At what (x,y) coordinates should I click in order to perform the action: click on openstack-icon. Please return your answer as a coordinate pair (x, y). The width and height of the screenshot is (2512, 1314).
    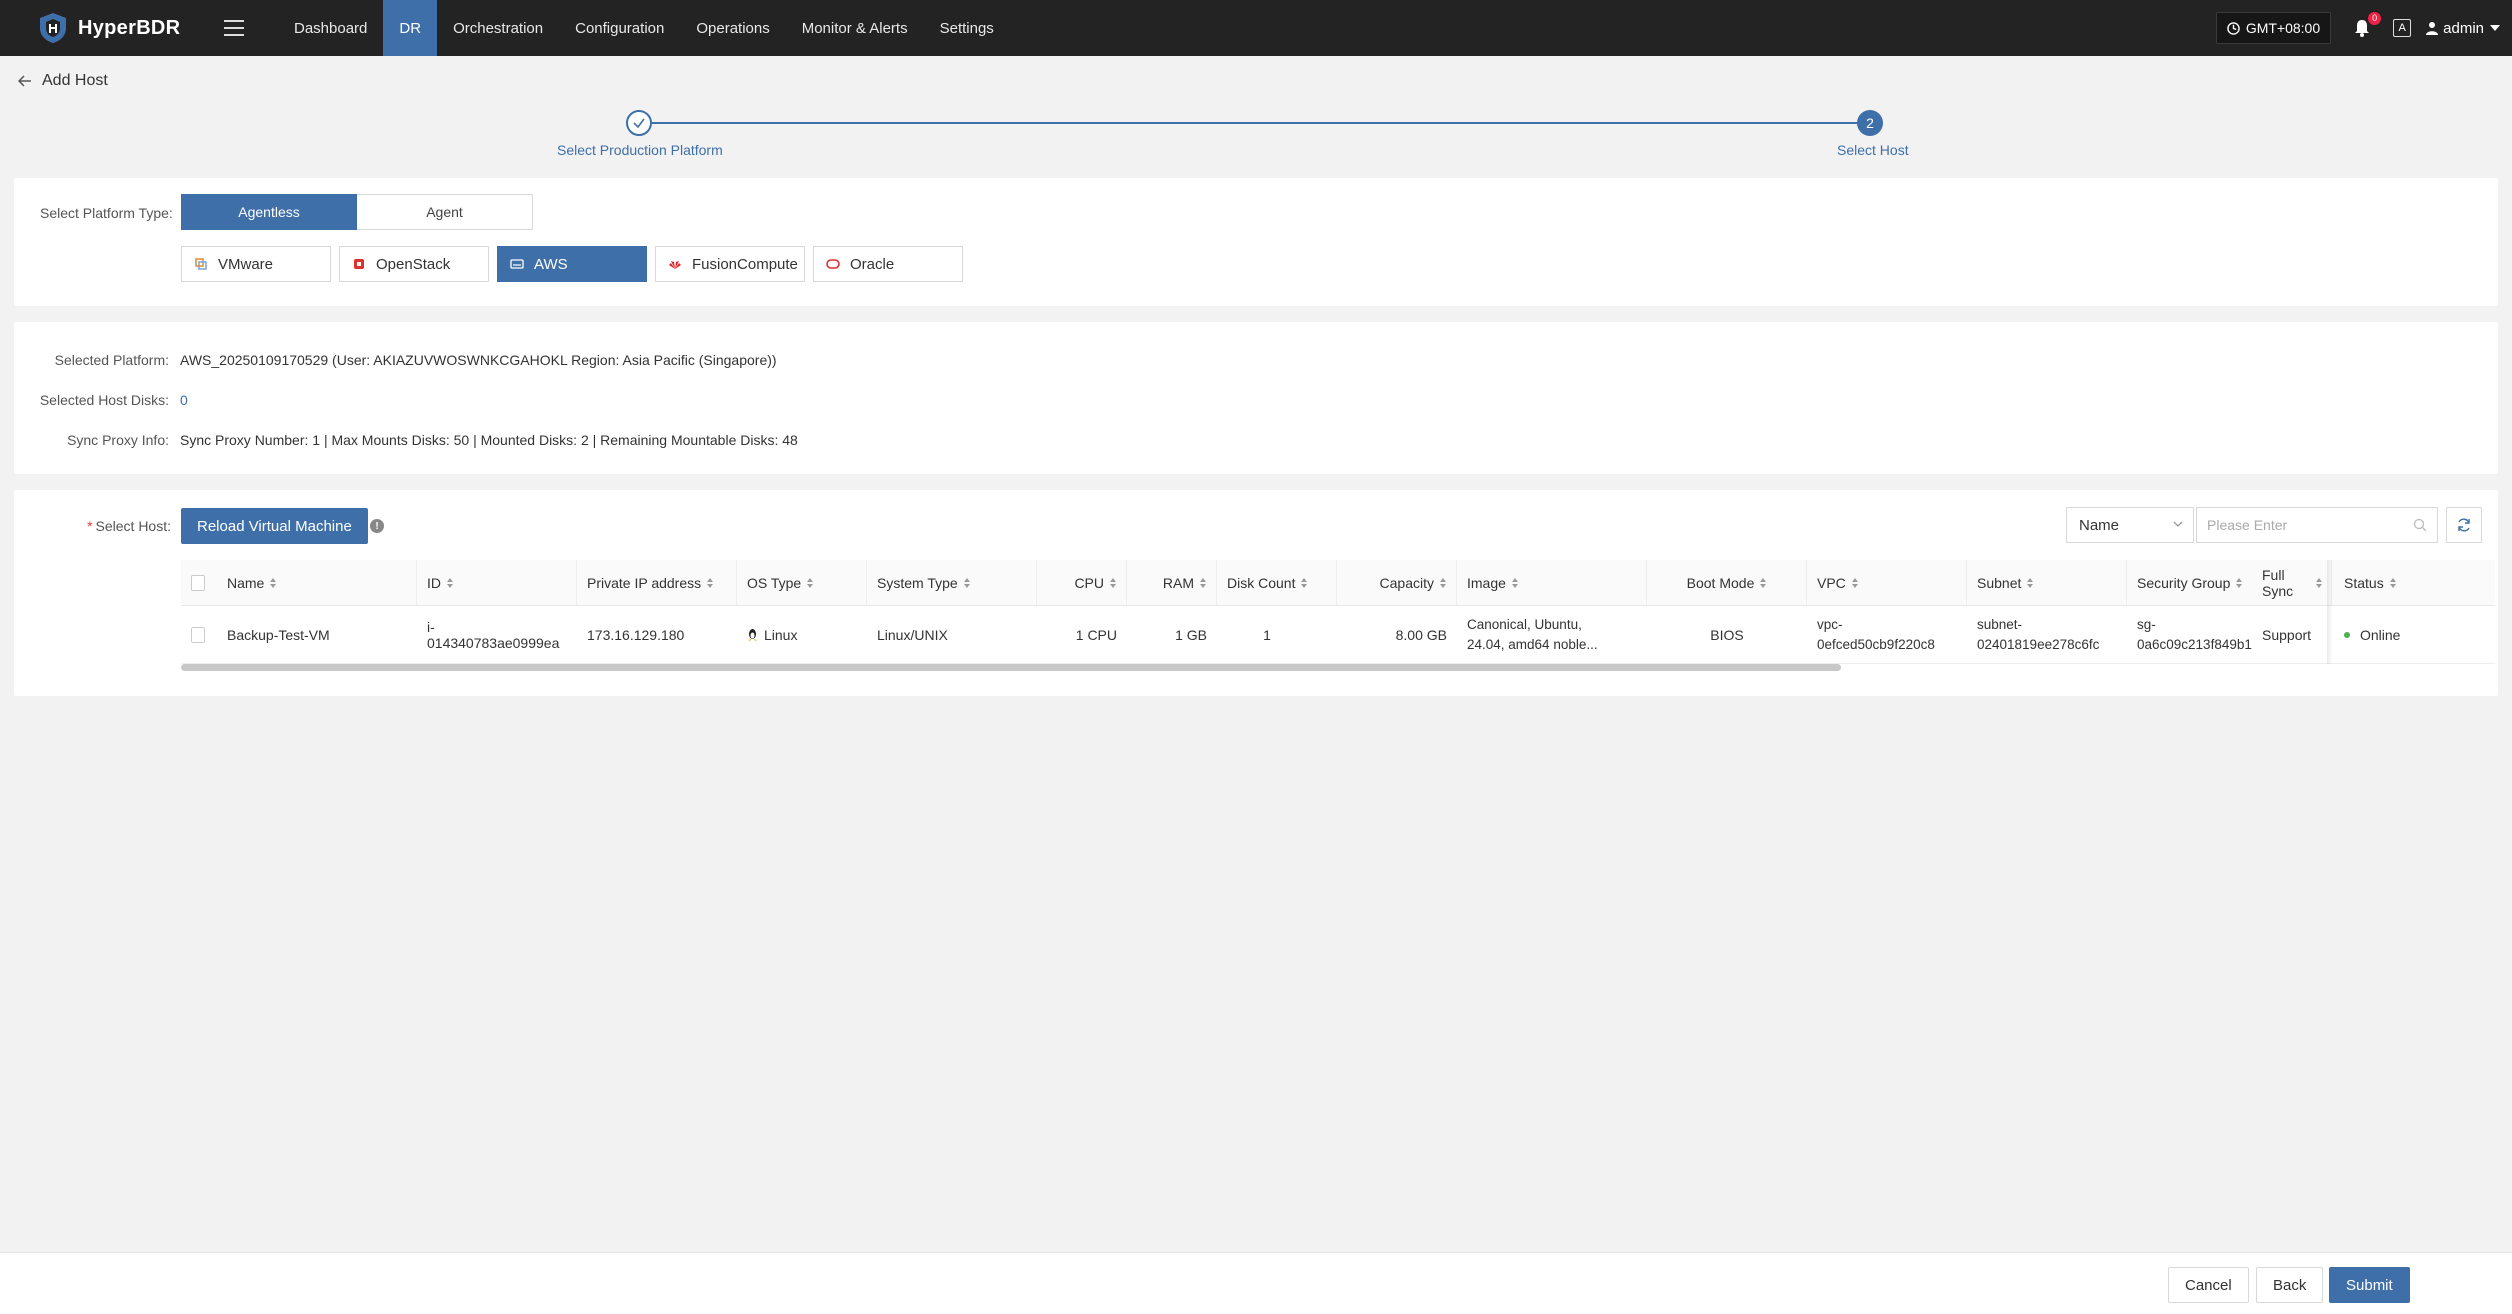
    Looking at the image, I should click on (359, 264).